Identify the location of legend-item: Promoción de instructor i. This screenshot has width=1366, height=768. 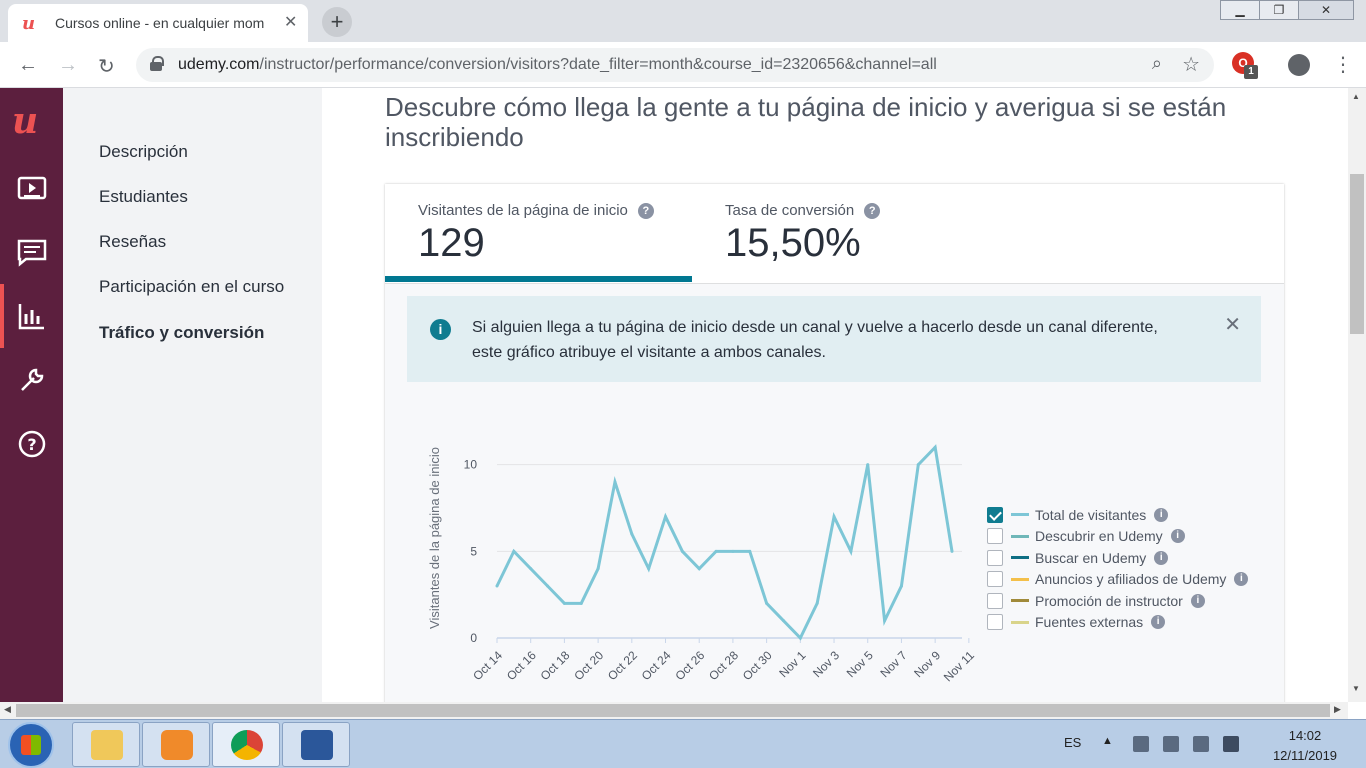
(1117, 601).